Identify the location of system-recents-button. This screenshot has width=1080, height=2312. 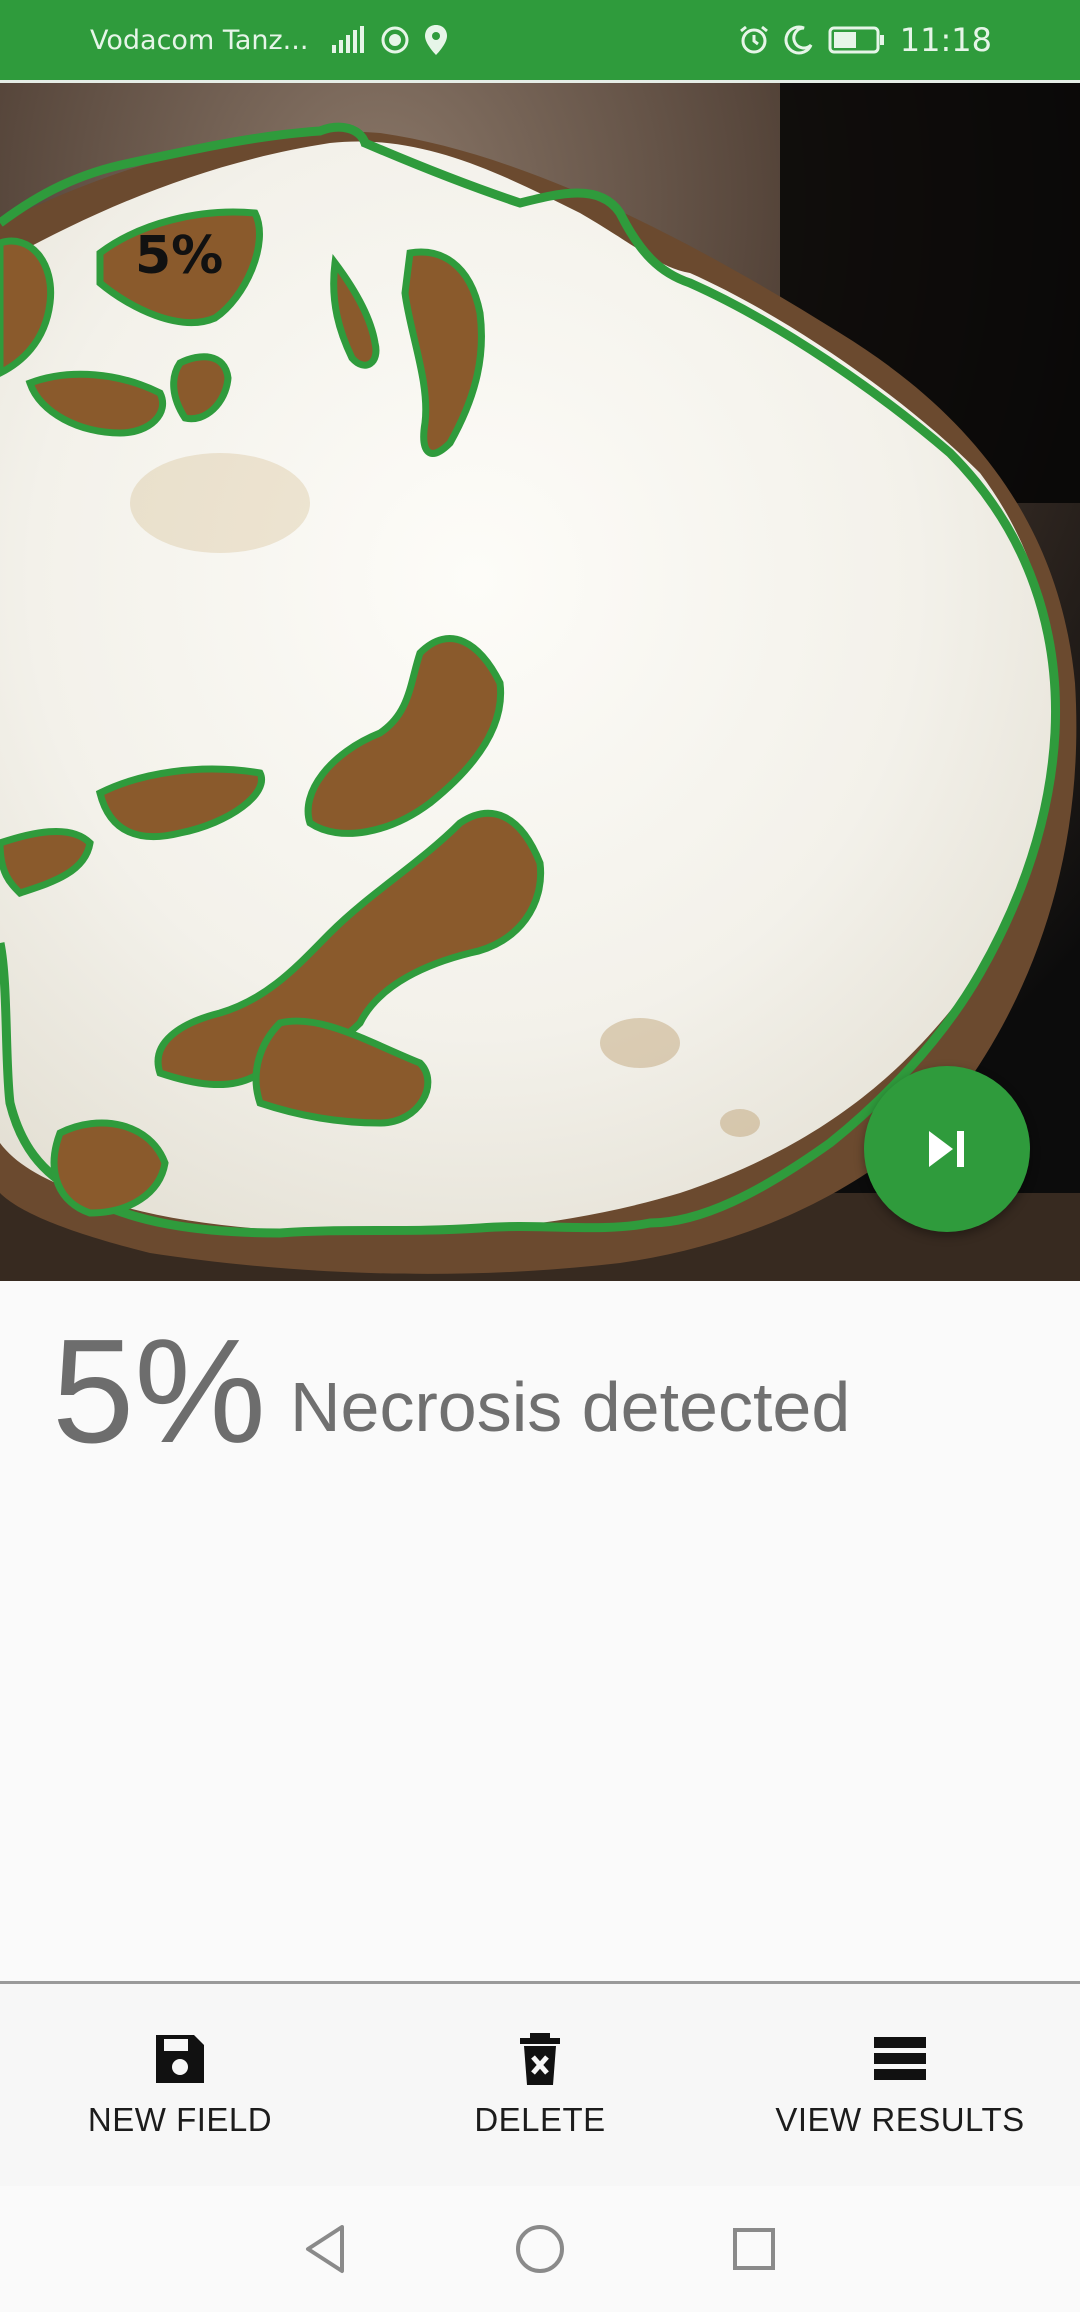
(754, 2249).